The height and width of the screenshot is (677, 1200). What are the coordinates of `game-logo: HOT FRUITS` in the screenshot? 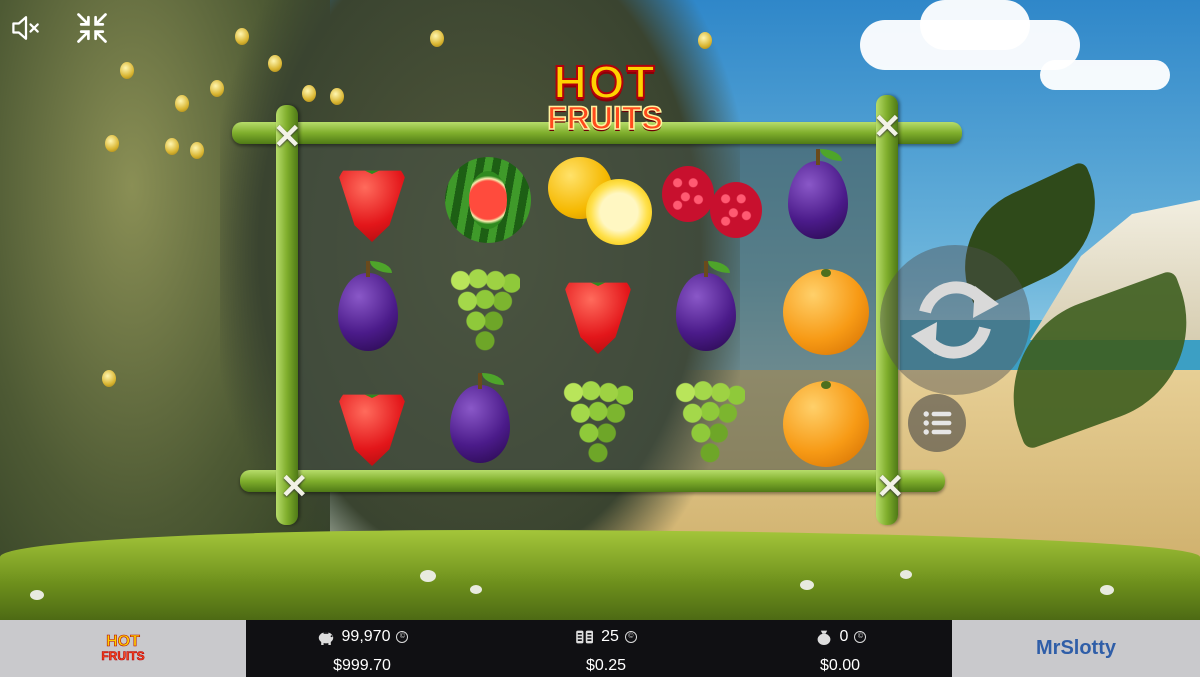 It's located at (605, 103).